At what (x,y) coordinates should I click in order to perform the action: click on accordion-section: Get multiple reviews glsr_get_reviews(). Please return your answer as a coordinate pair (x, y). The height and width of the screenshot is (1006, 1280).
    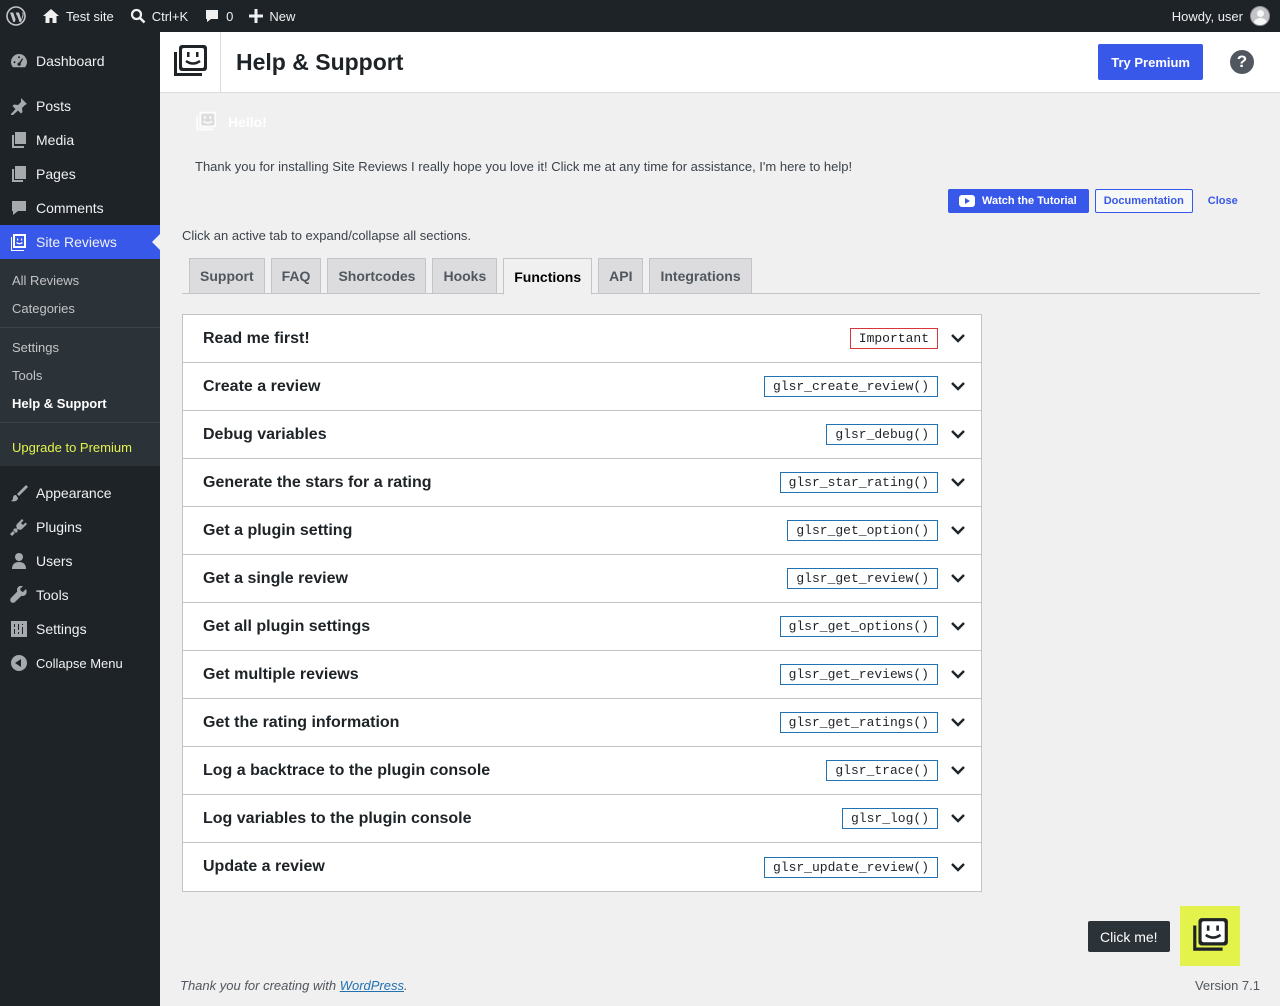
    Looking at the image, I should click on (582, 675).